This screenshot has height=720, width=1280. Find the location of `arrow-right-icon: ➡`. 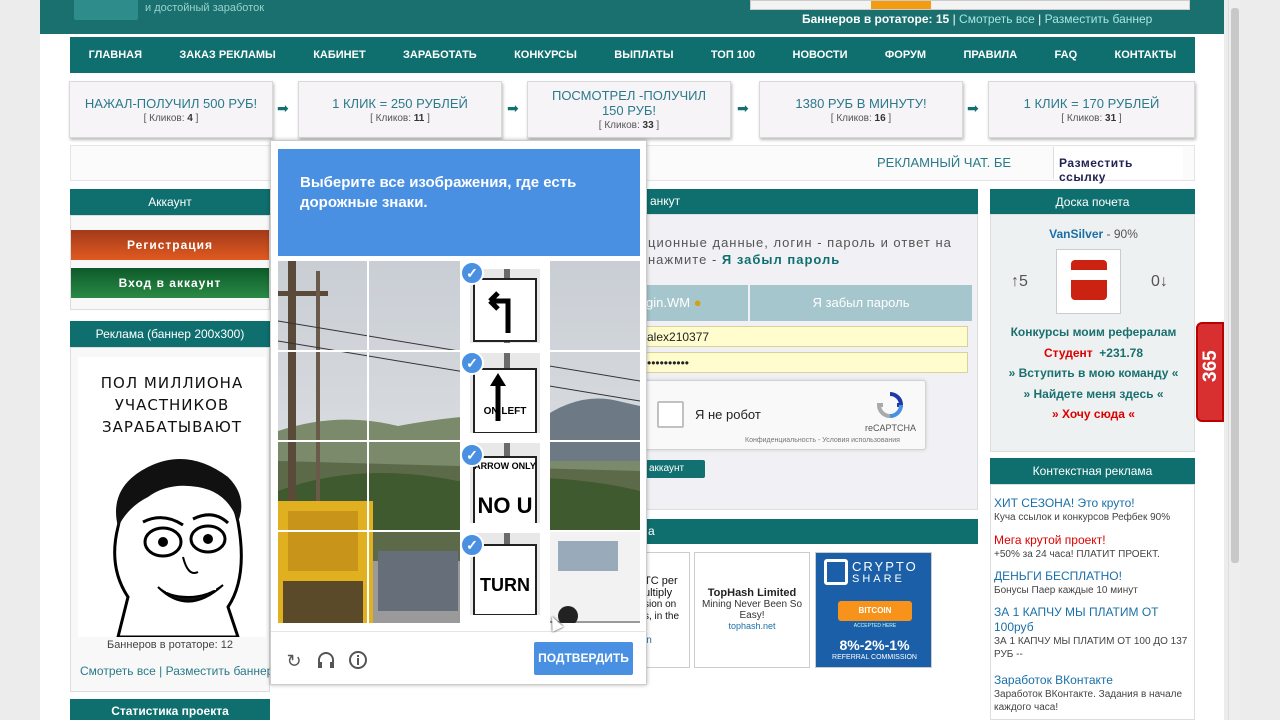

arrow-right-icon: ➡ is located at coordinates (513, 108).